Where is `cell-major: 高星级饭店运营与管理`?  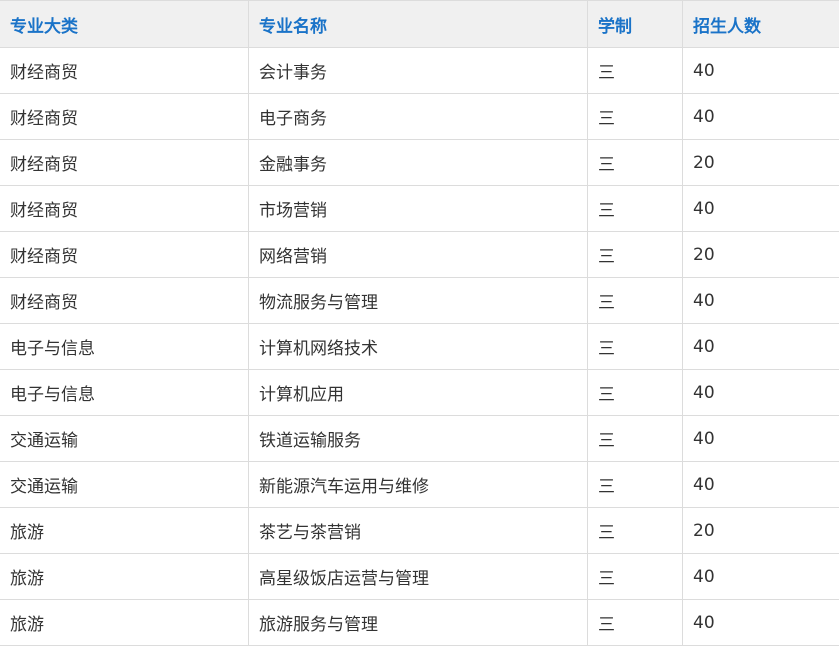
cell-major: 高星级饭店运营与管理 is located at coordinates (418, 577).